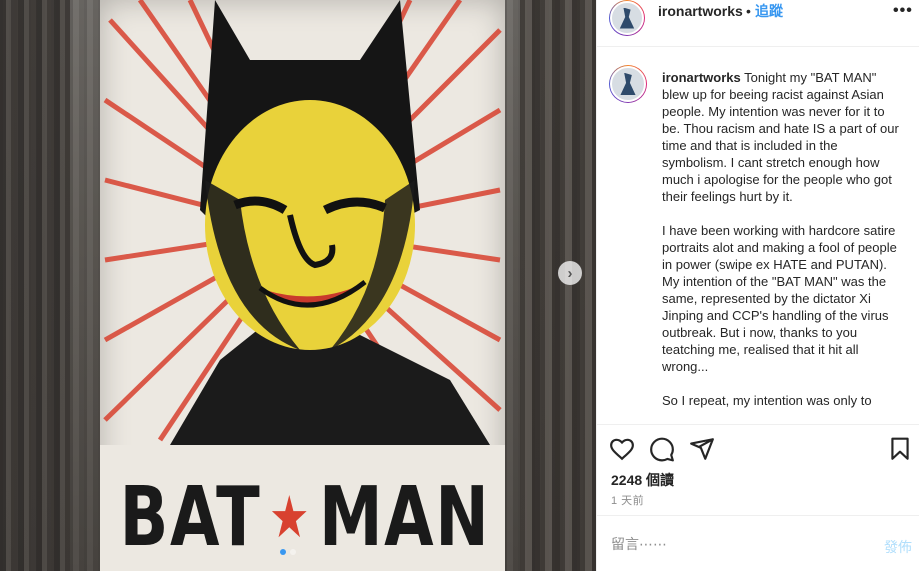  Describe the element at coordinates (293, 552) in the screenshot. I see `carousel-dot` at that location.